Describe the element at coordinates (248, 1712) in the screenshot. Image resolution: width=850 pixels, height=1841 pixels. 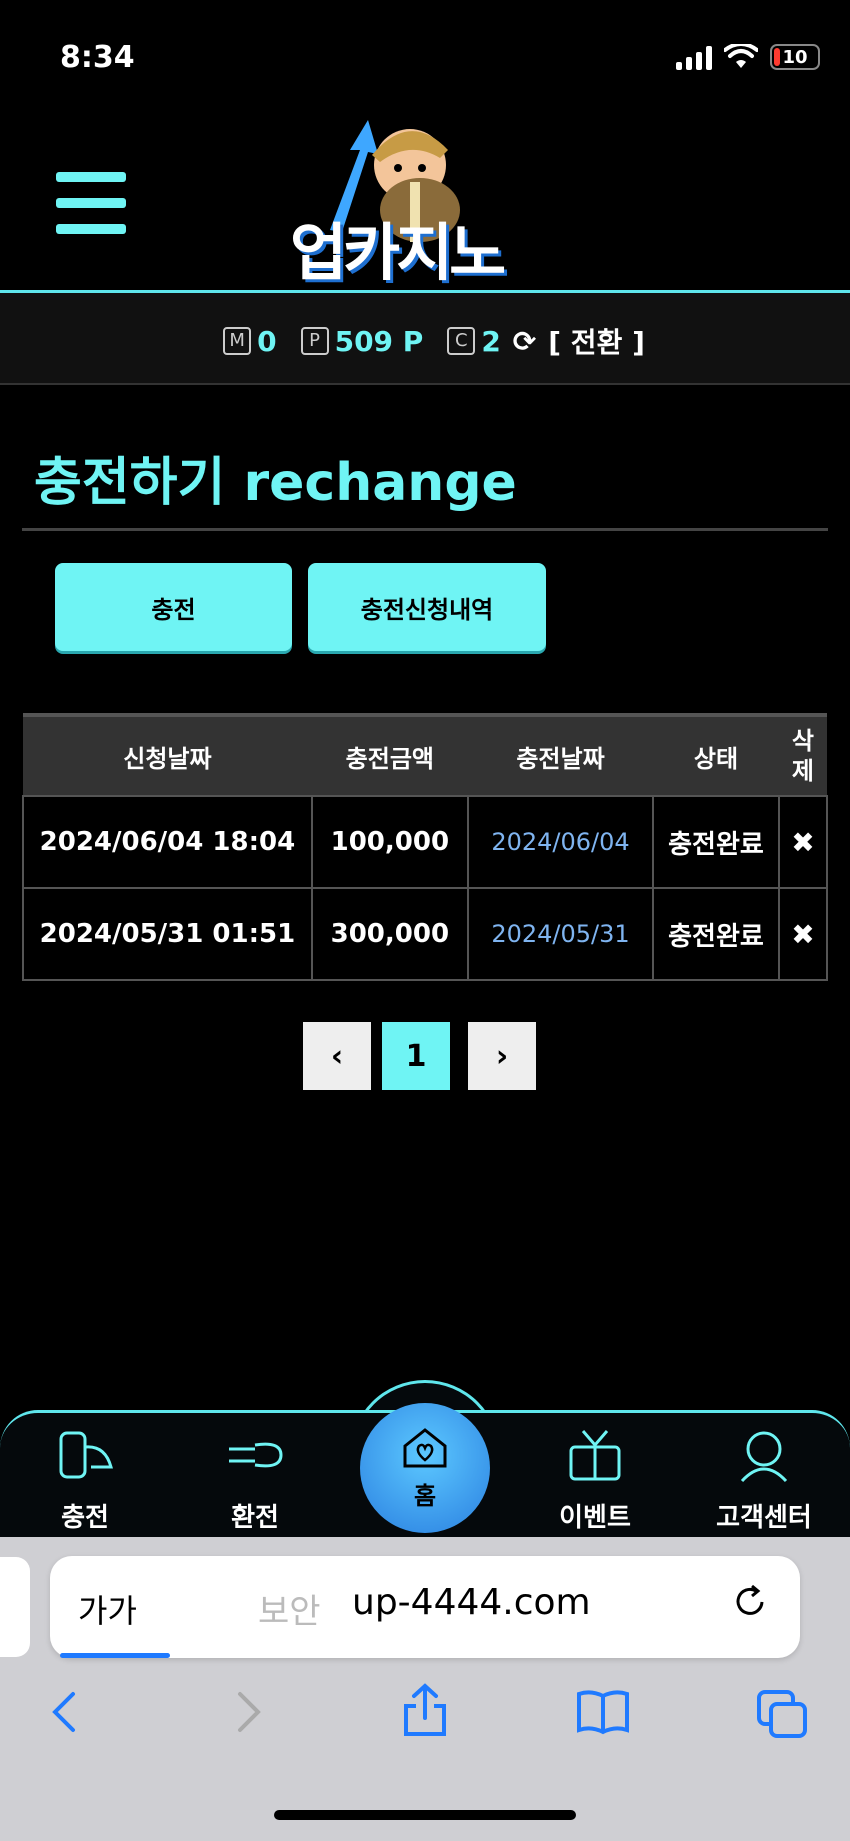
I see `forward-icon` at that location.